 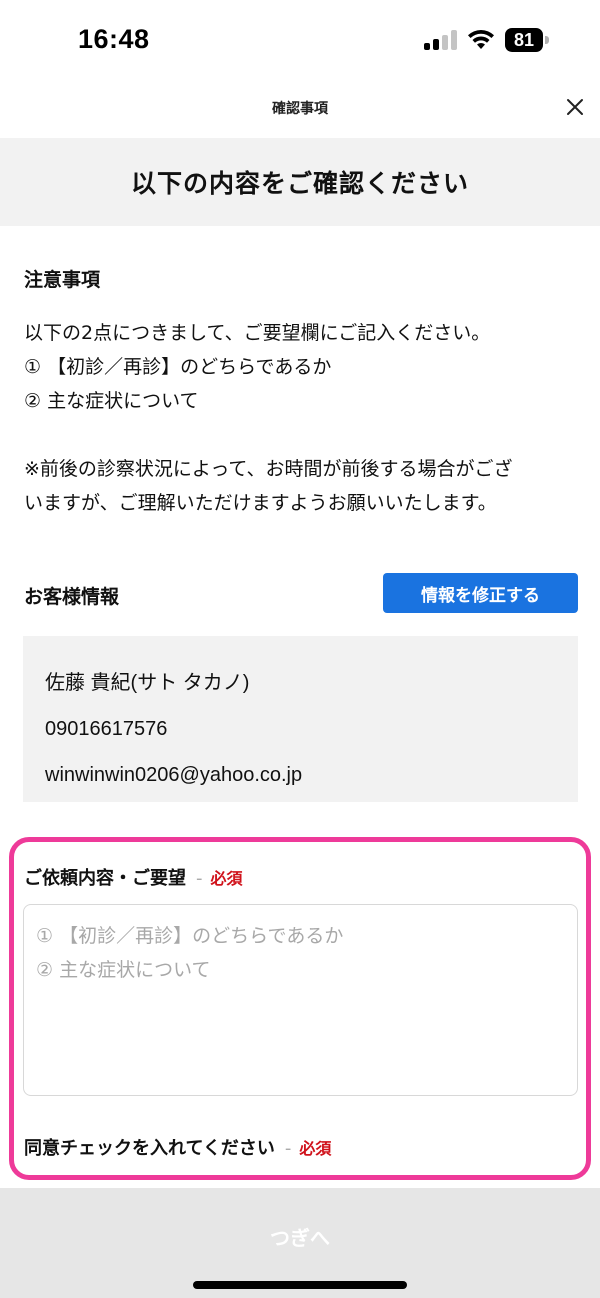 I want to click on confirm-heading: 以下の内容をご確認ください, so click(x=299, y=183).